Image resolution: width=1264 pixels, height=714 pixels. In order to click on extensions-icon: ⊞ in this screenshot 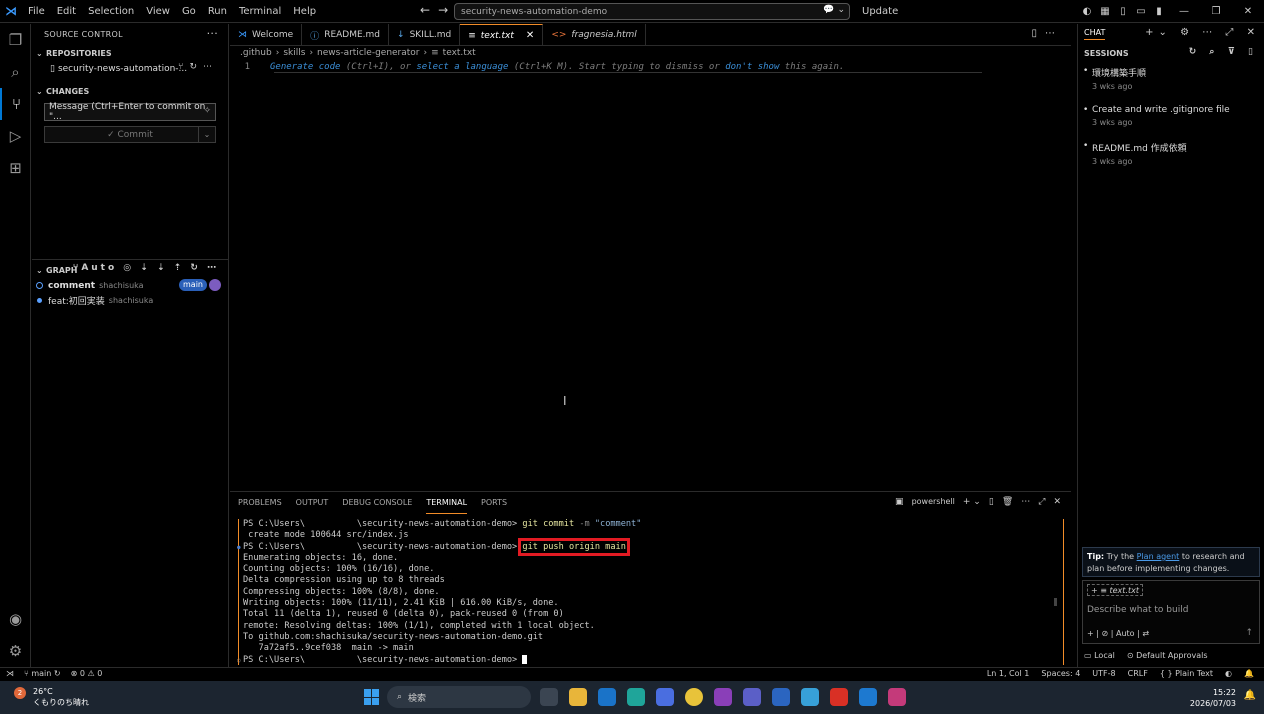, I will do `click(15, 168)`.